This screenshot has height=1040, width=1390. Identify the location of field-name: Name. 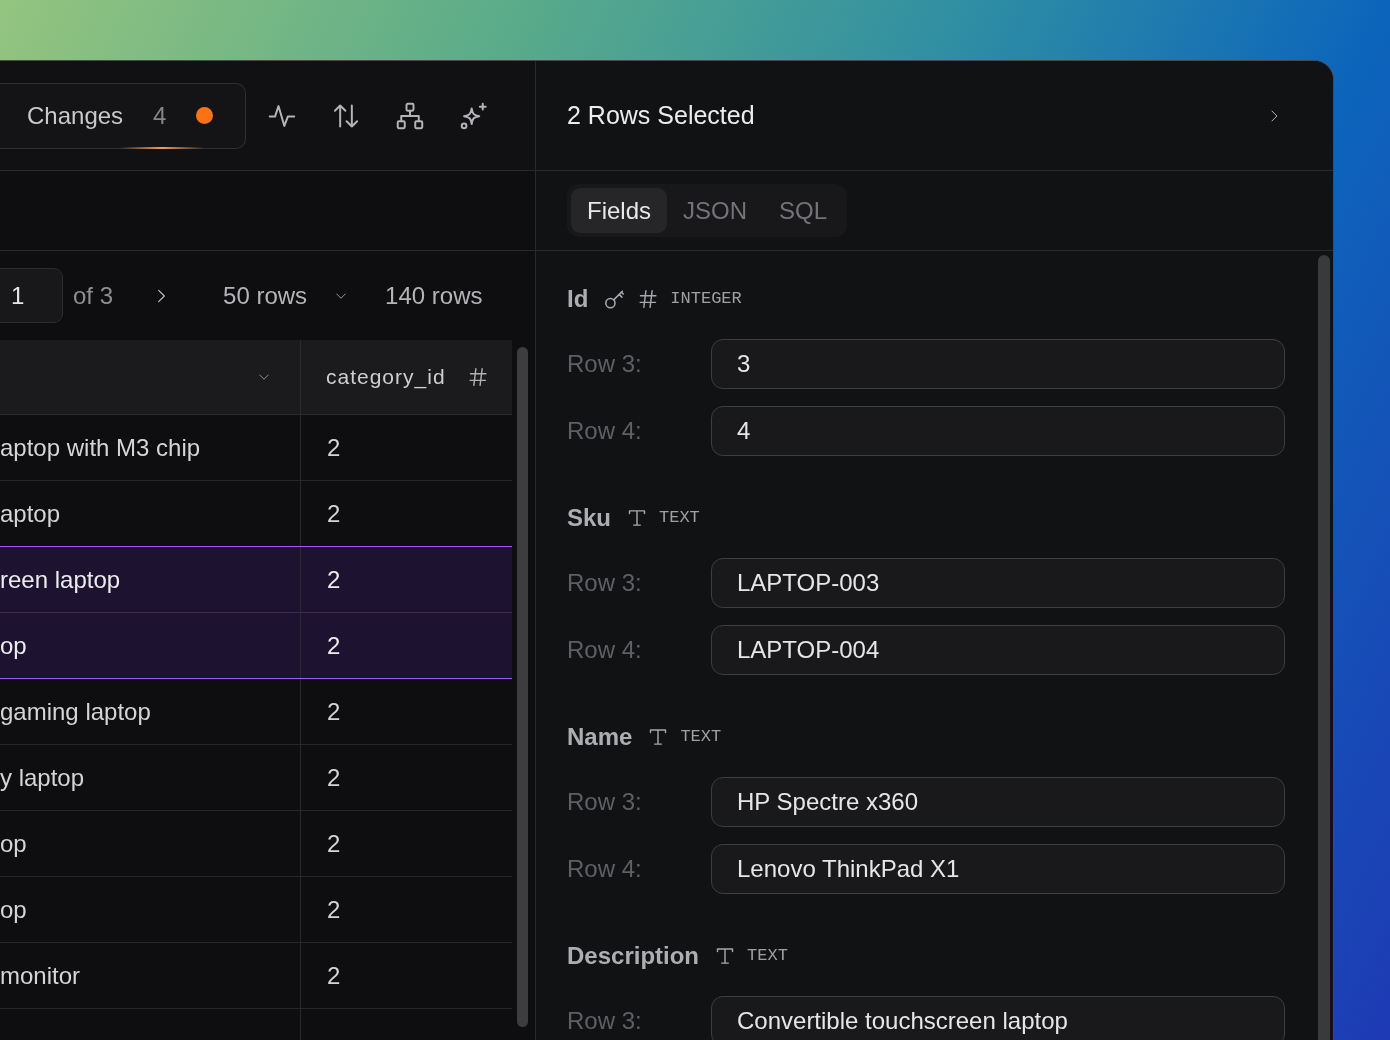
(600, 737).